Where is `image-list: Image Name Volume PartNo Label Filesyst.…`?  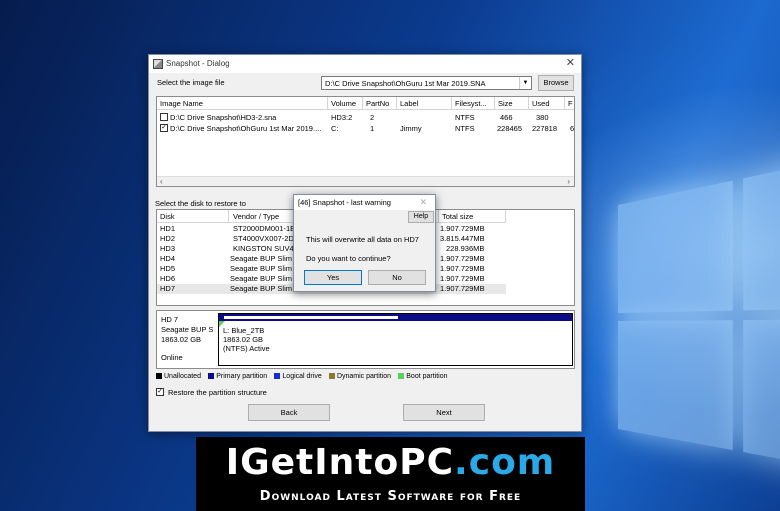
image-list: Image Name Volume PartNo Label Filesyst.… is located at coordinates (365, 141).